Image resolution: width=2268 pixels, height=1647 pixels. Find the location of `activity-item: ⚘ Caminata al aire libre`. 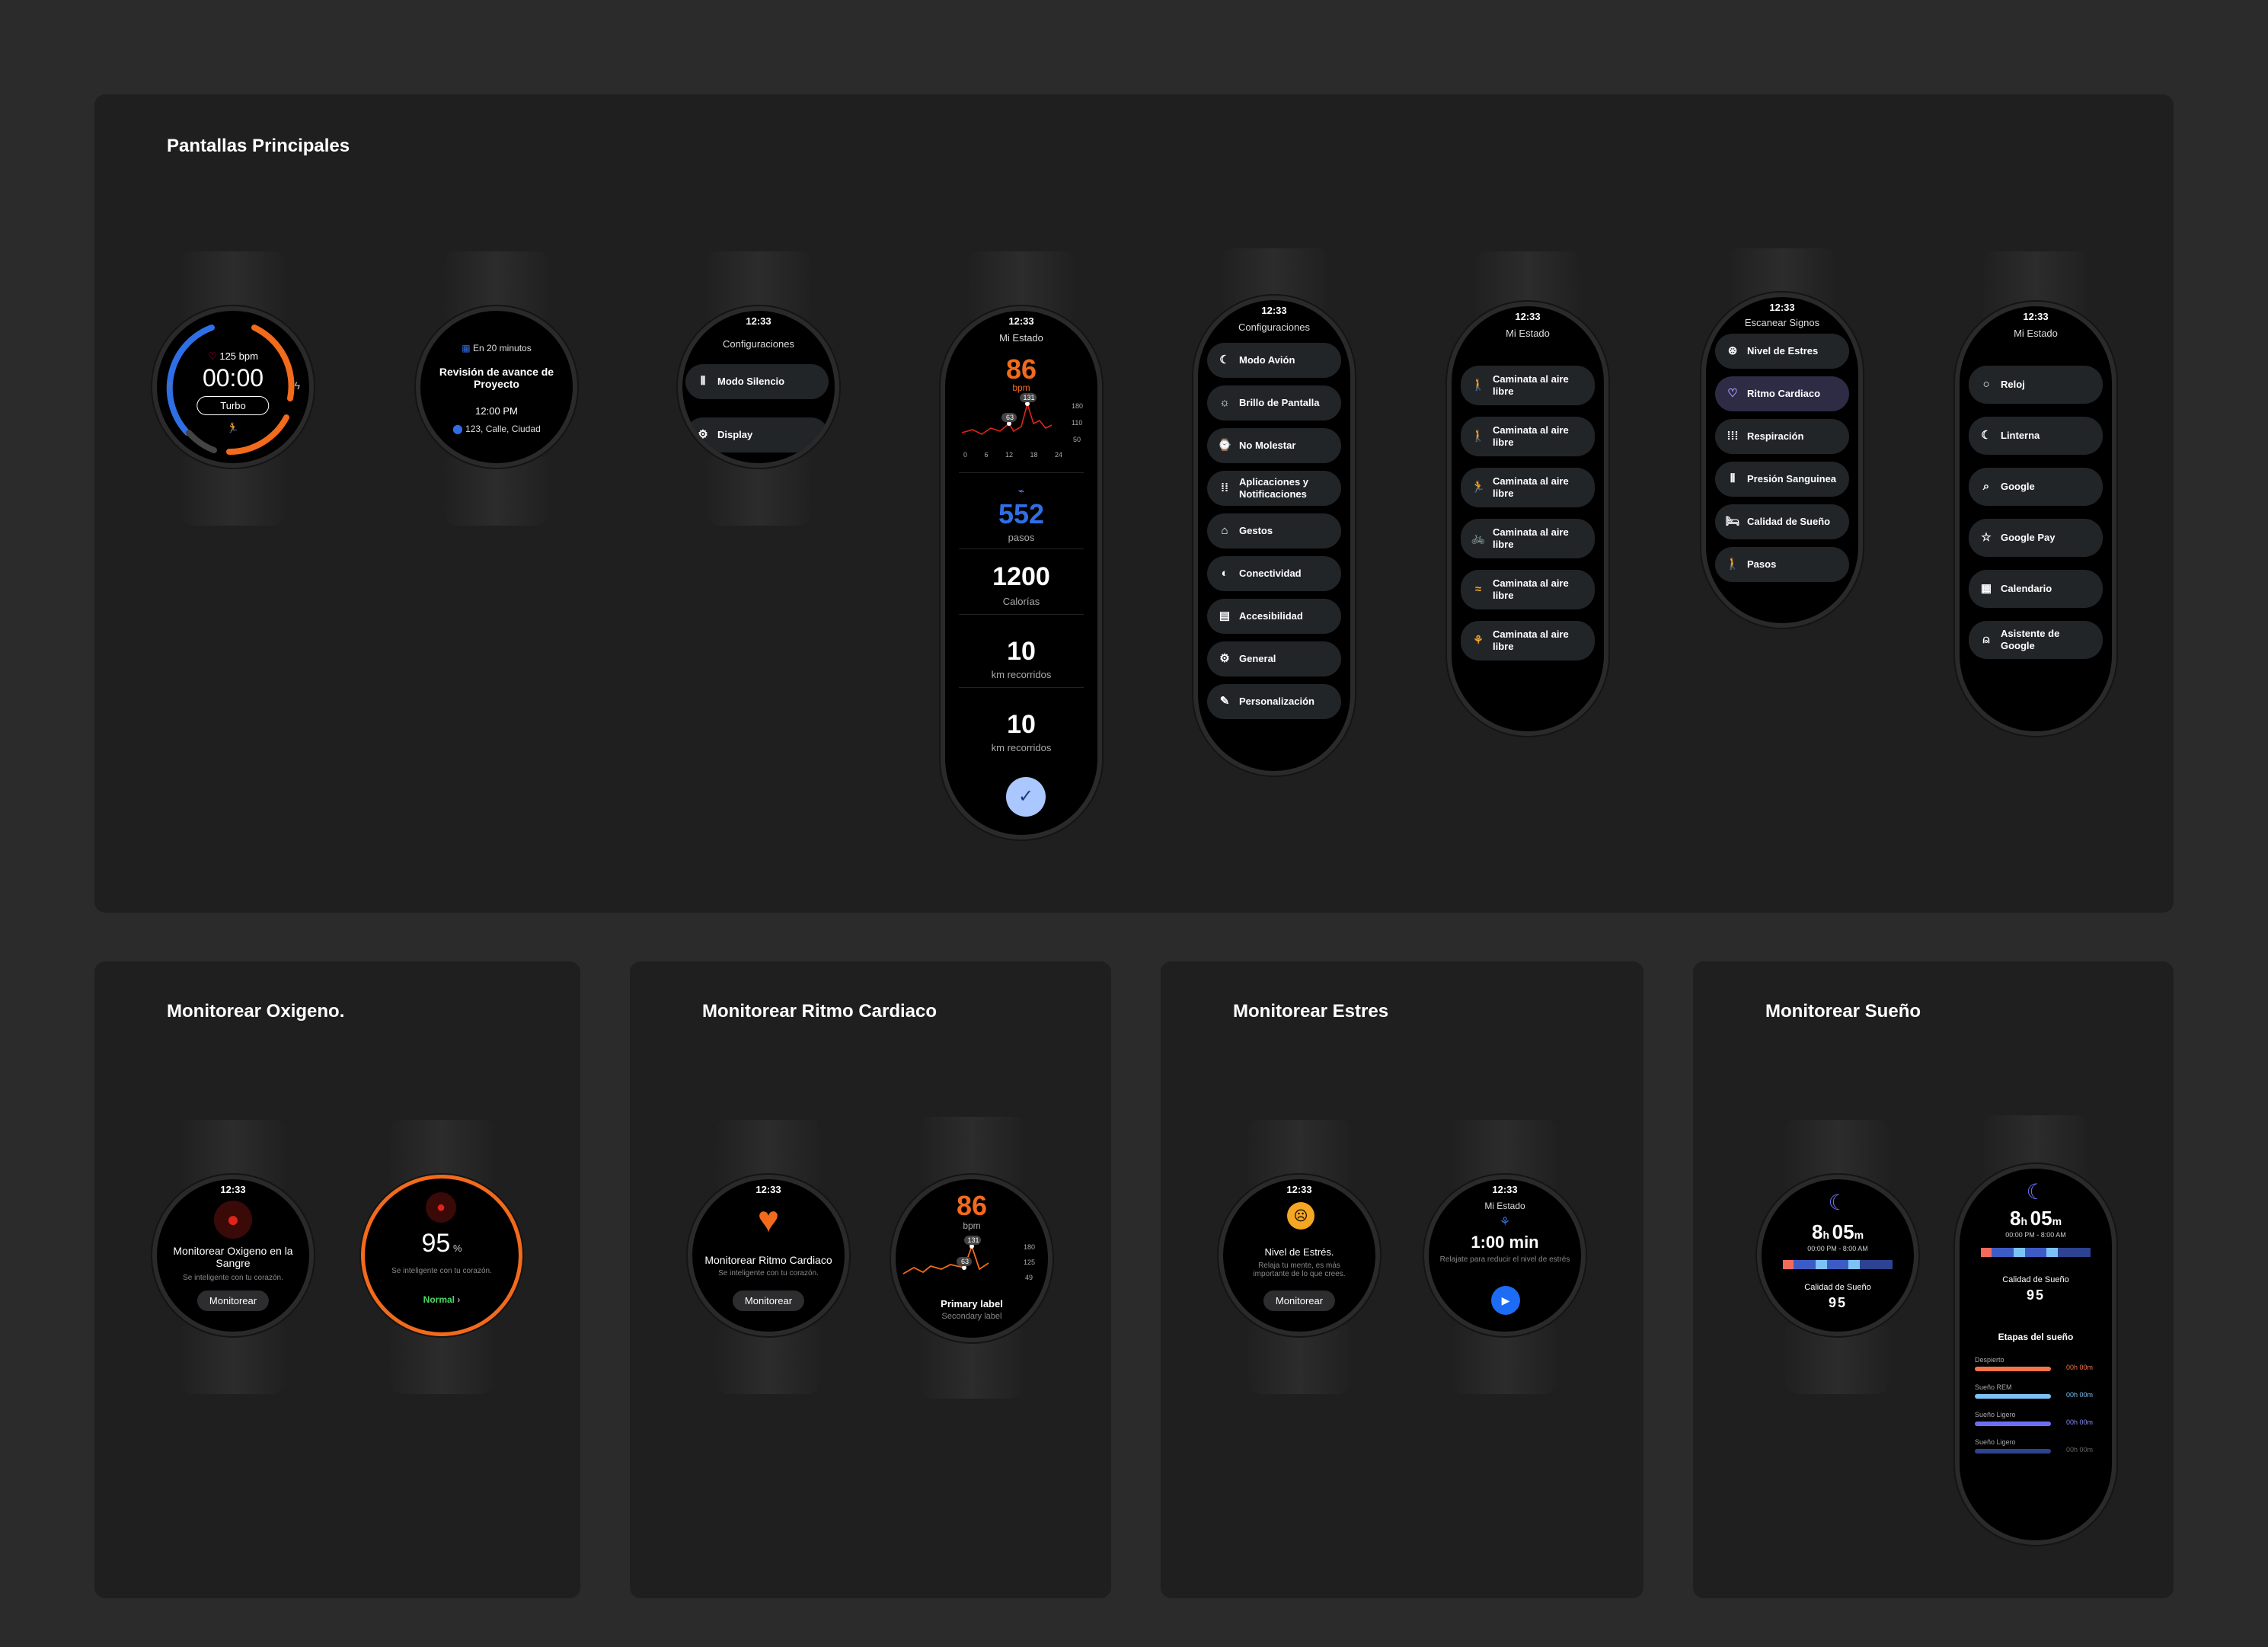

activity-item: ⚘ Caminata al aire libre is located at coordinates (1528, 640).